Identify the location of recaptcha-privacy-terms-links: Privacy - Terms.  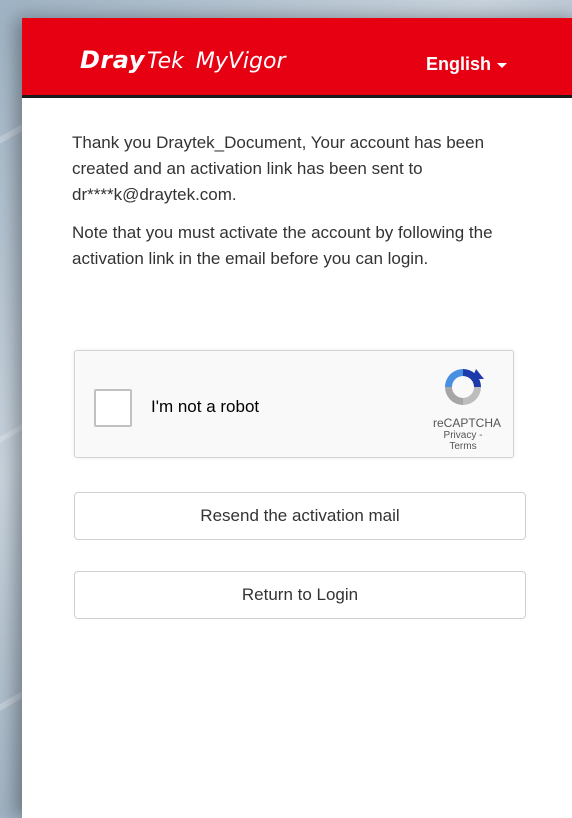
(463, 441).